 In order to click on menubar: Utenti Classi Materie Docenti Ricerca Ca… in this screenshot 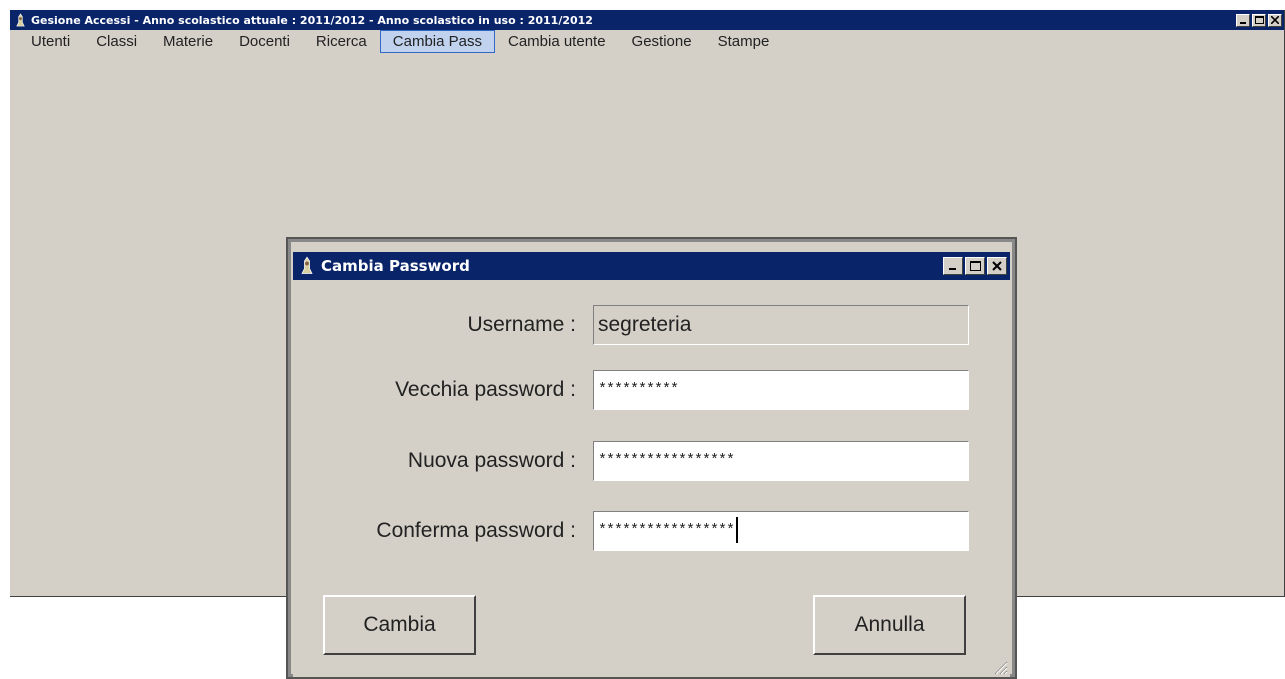, I will do `click(647, 41)`.